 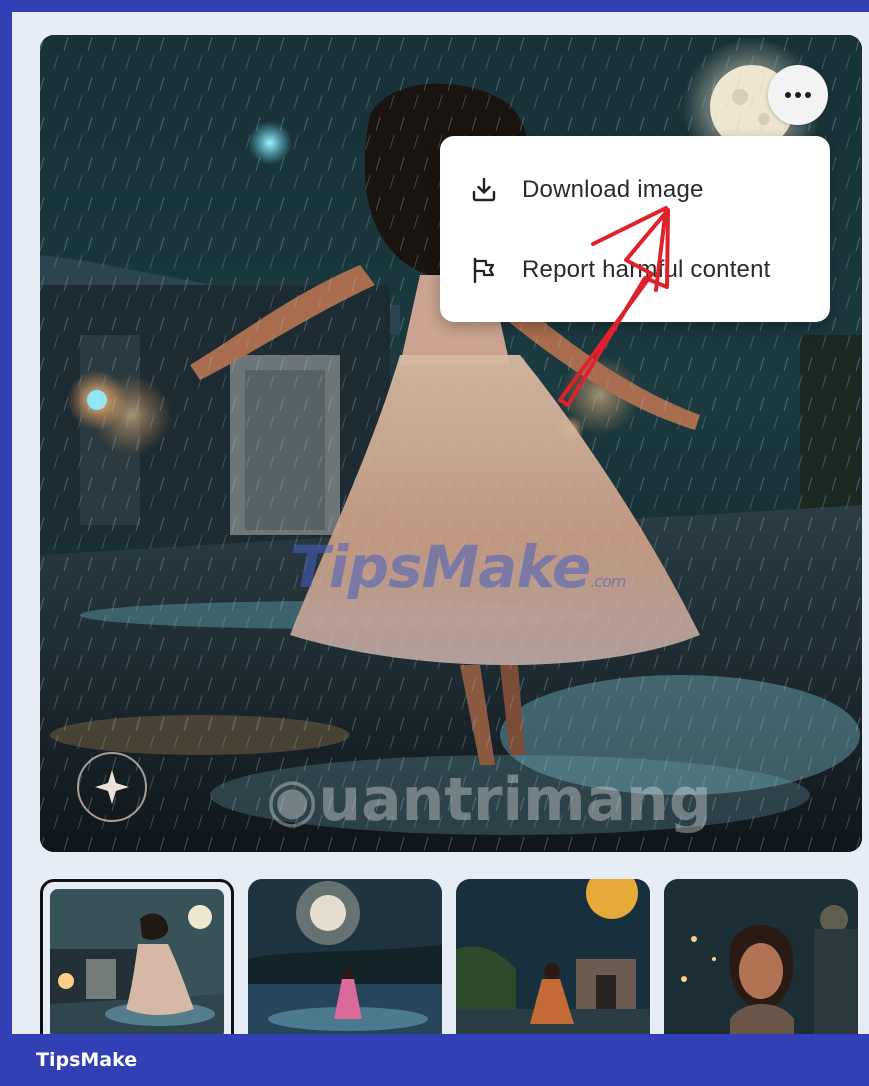 What do you see at coordinates (613, 189) in the screenshot?
I see `download-image-label: Download image` at bounding box center [613, 189].